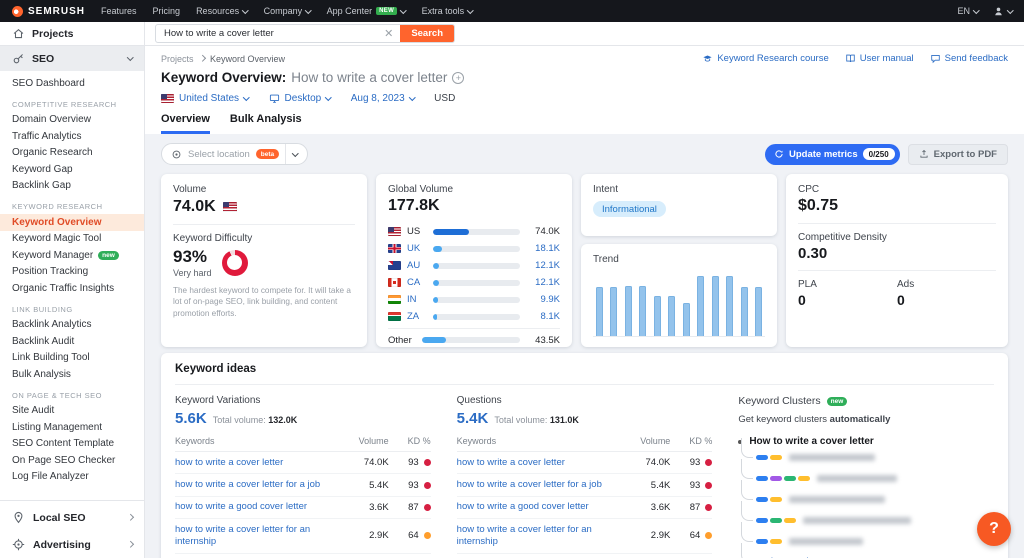 This screenshot has height=558, width=1024. What do you see at coordinates (72, 58) in the screenshot?
I see `sidebar-section-seo: SEO` at bounding box center [72, 58].